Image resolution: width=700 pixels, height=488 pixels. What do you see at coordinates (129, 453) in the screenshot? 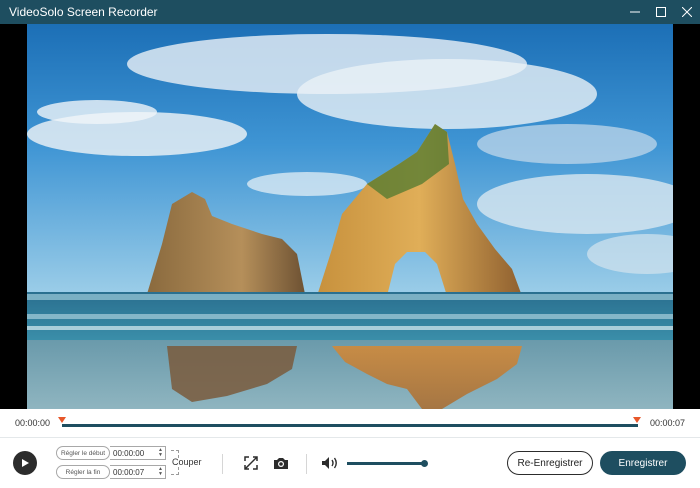
I see `start-time-value: 00:00:00` at bounding box center [129, 453].